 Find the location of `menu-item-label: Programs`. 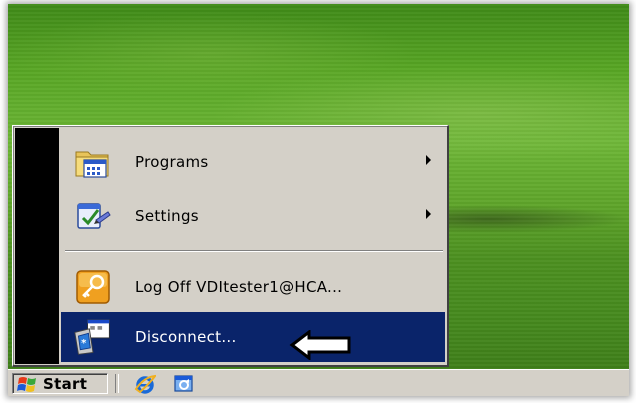

menu-item-label: Programs is located at coordinates (172, 162).